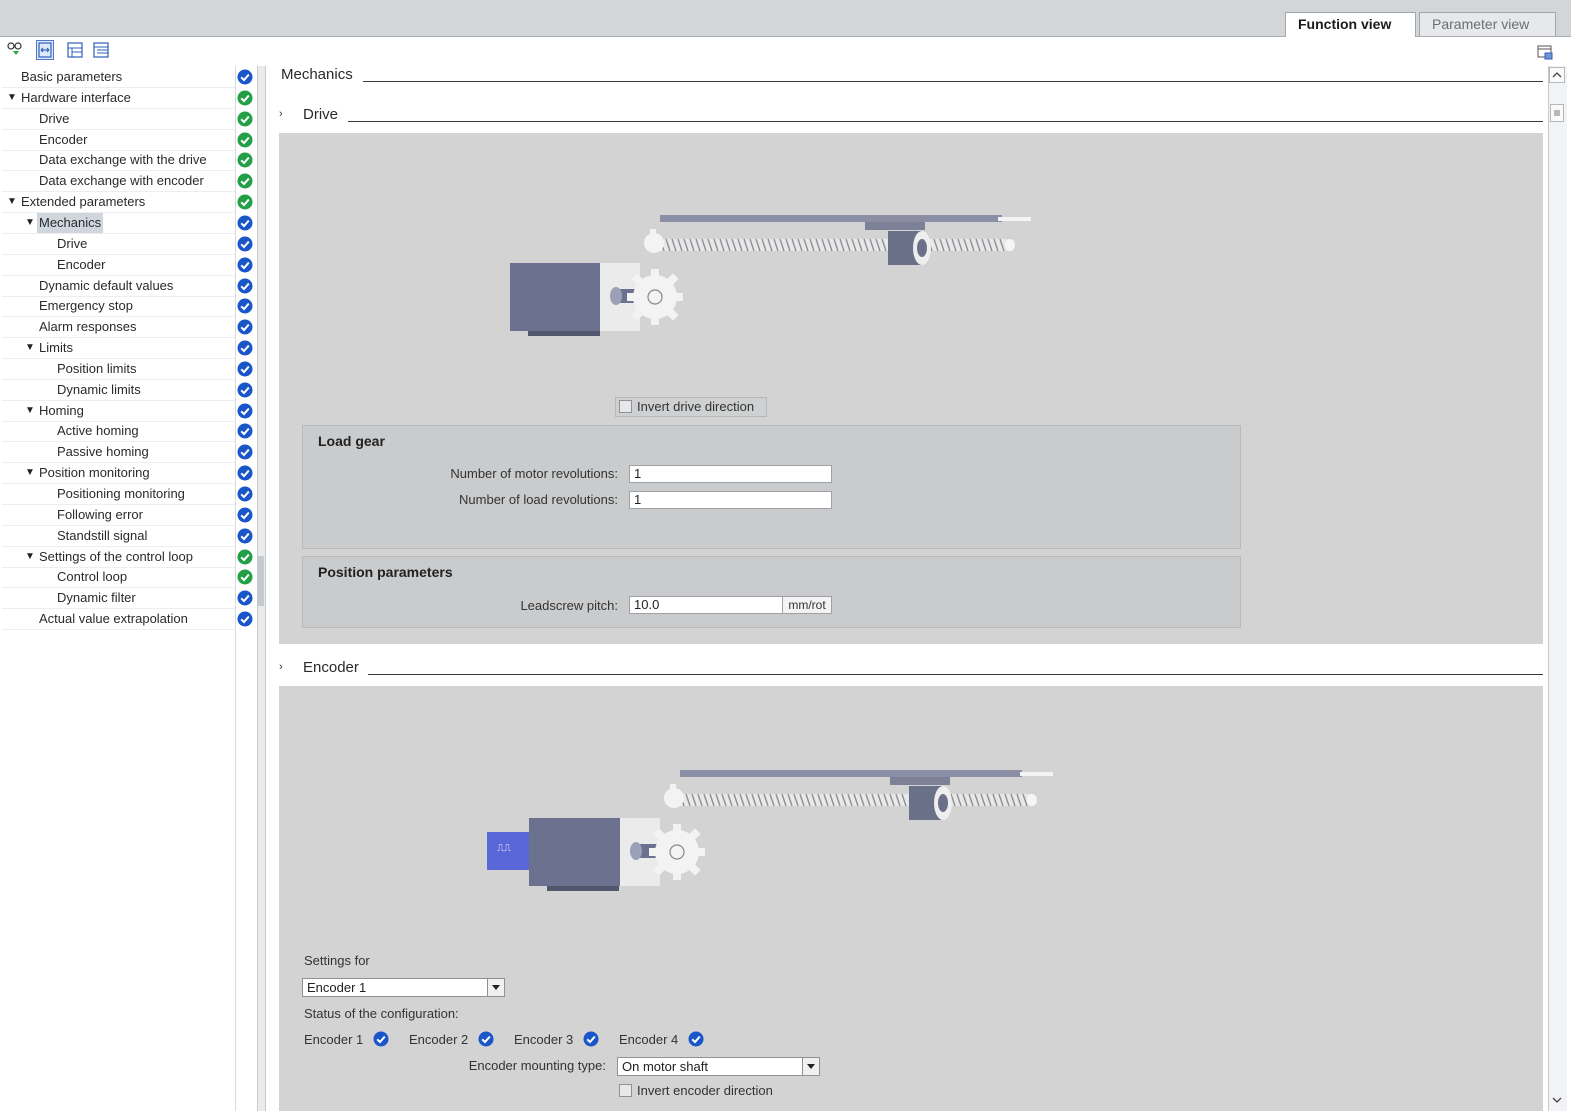 The width and height of the screenshot is (1571, 1111). What do you see at coordinates (1557, 113) in the screenshot?
I see `scrollbar-thumb` at bounding box center [1557, 113].